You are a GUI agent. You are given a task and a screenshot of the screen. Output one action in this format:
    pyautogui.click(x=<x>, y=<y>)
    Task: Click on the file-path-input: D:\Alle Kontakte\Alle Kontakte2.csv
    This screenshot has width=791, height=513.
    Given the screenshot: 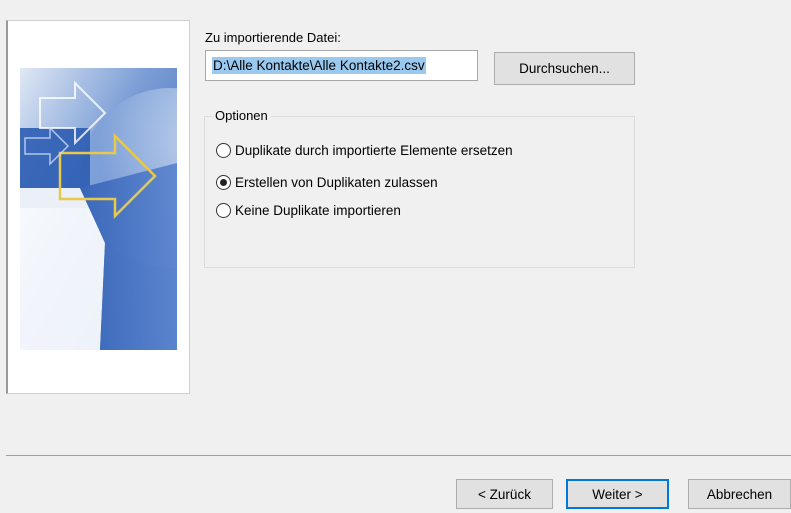 What is the action you would take?
    pyautogui.click(x=341, y=65)
    